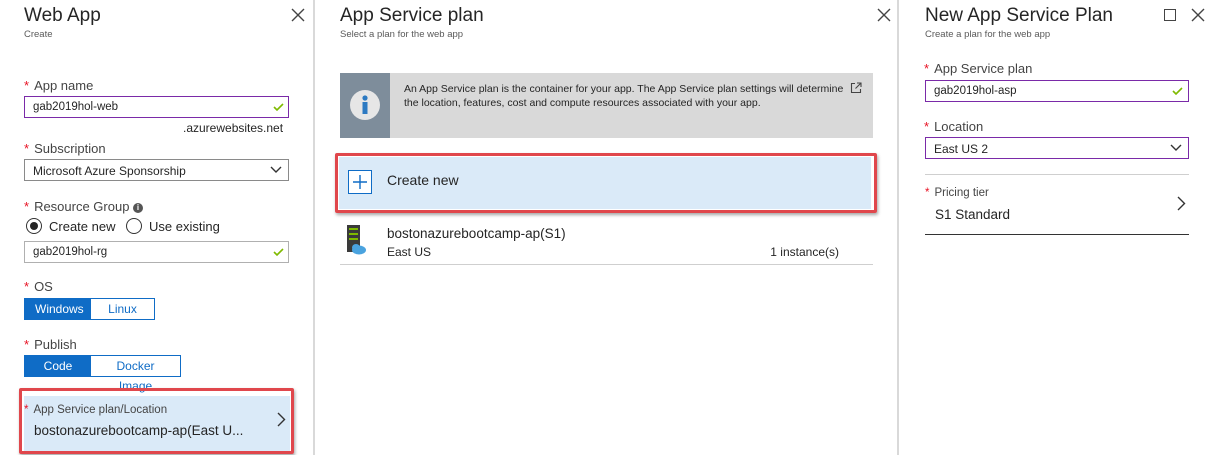 Image resolution: width=1214 pixels, height=455 pixels. What do you see at coordinates (1170, 15) in the screenshot?
I see `maximize-icon` at bounding box center [1170, 15].